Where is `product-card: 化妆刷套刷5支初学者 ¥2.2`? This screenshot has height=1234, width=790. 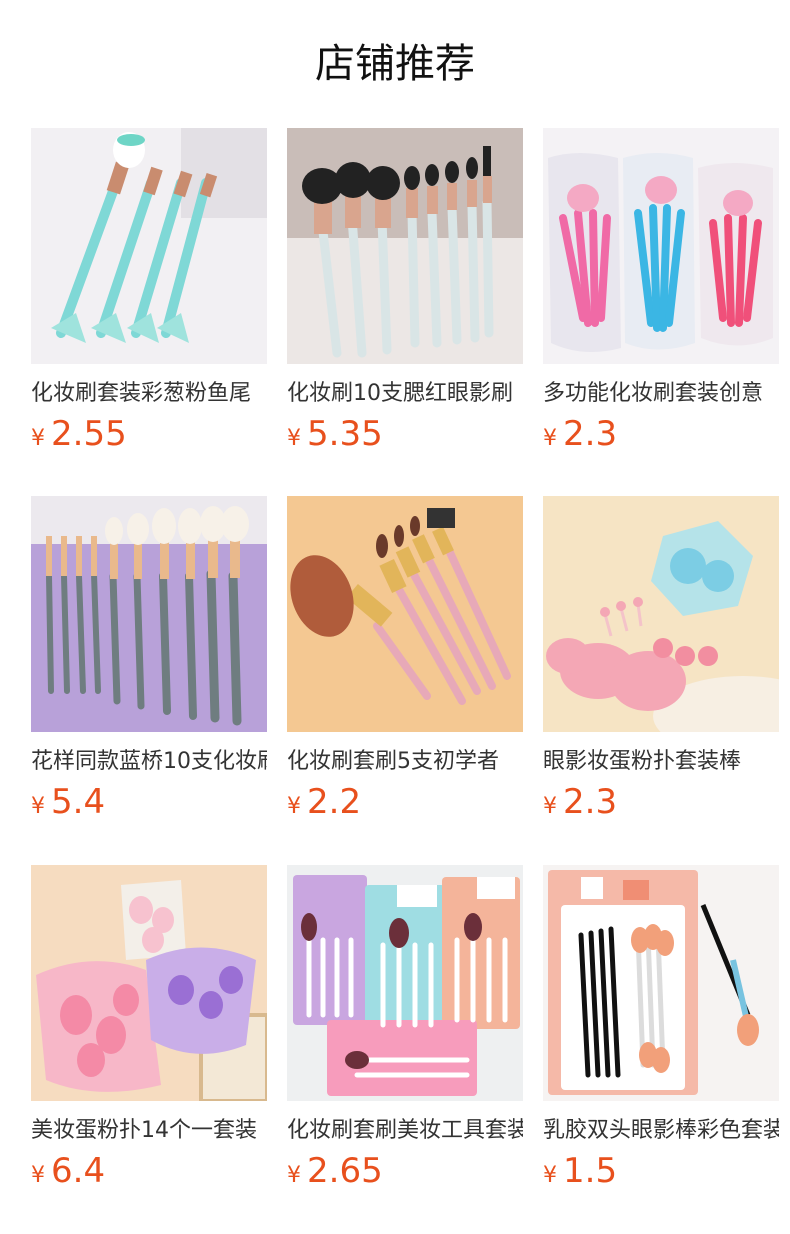 product-card: 化妆刷套刷5支初学者 ¥2.2 is located at coordinates (405, 659).